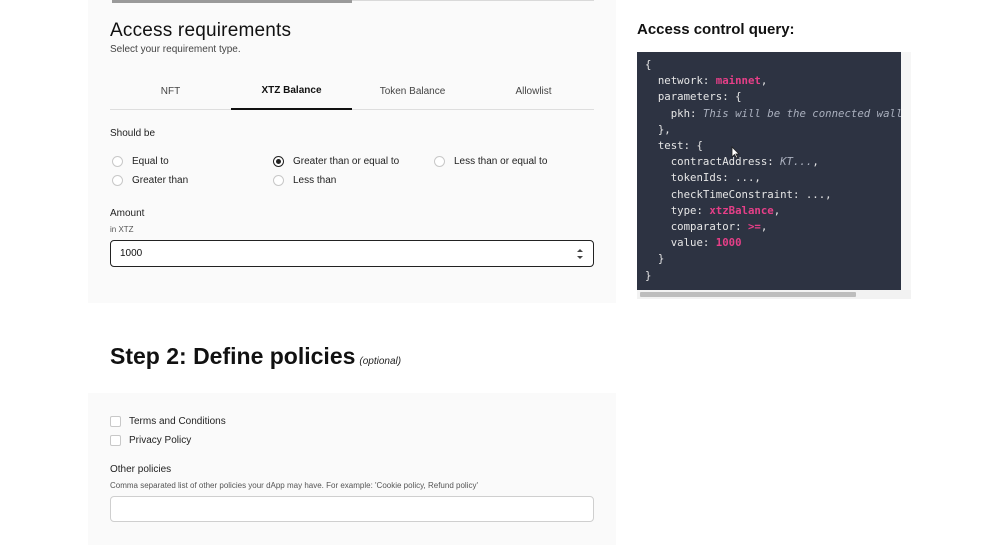 Image resolution: width=1000 pixels, height=545 pixels. What do you see at coordinates (713, 162) in the screenshot?
I see `code-line: contractAddress:` at bounding box center [713, 162].